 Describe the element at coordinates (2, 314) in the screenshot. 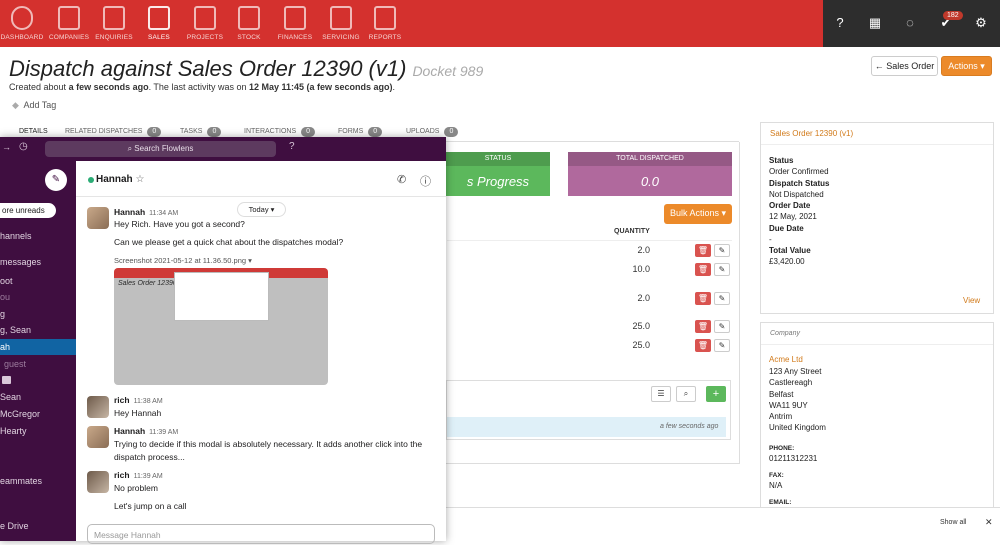

I see `sidebar-item: g` at that location.